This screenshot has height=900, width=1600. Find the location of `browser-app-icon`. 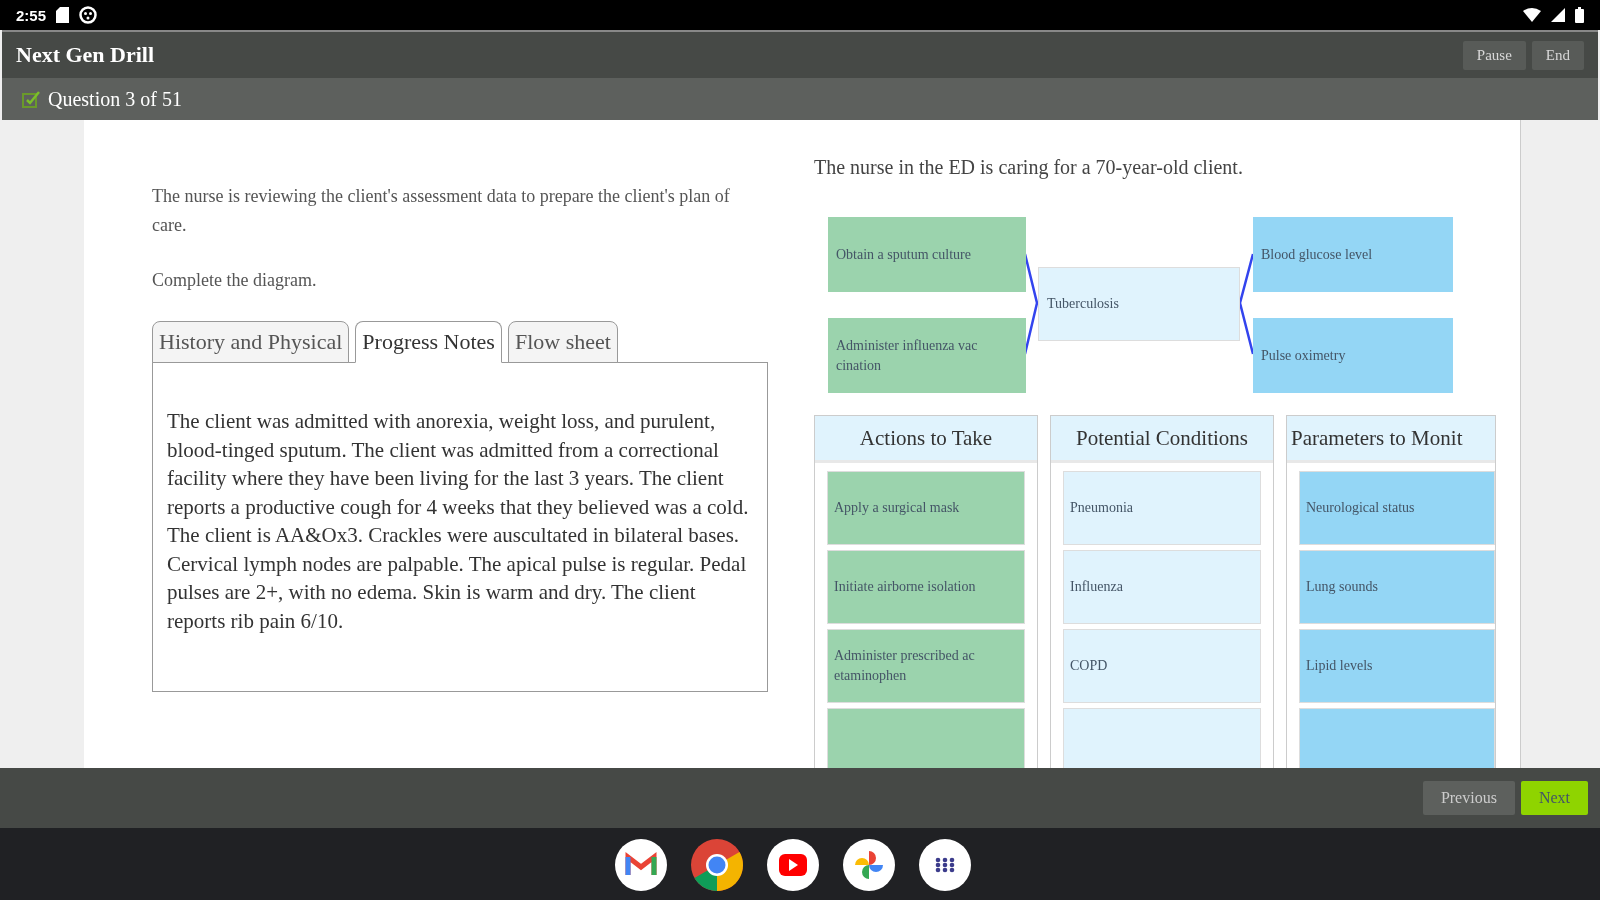

browser-app-icon is located at coordinates (717, 865).